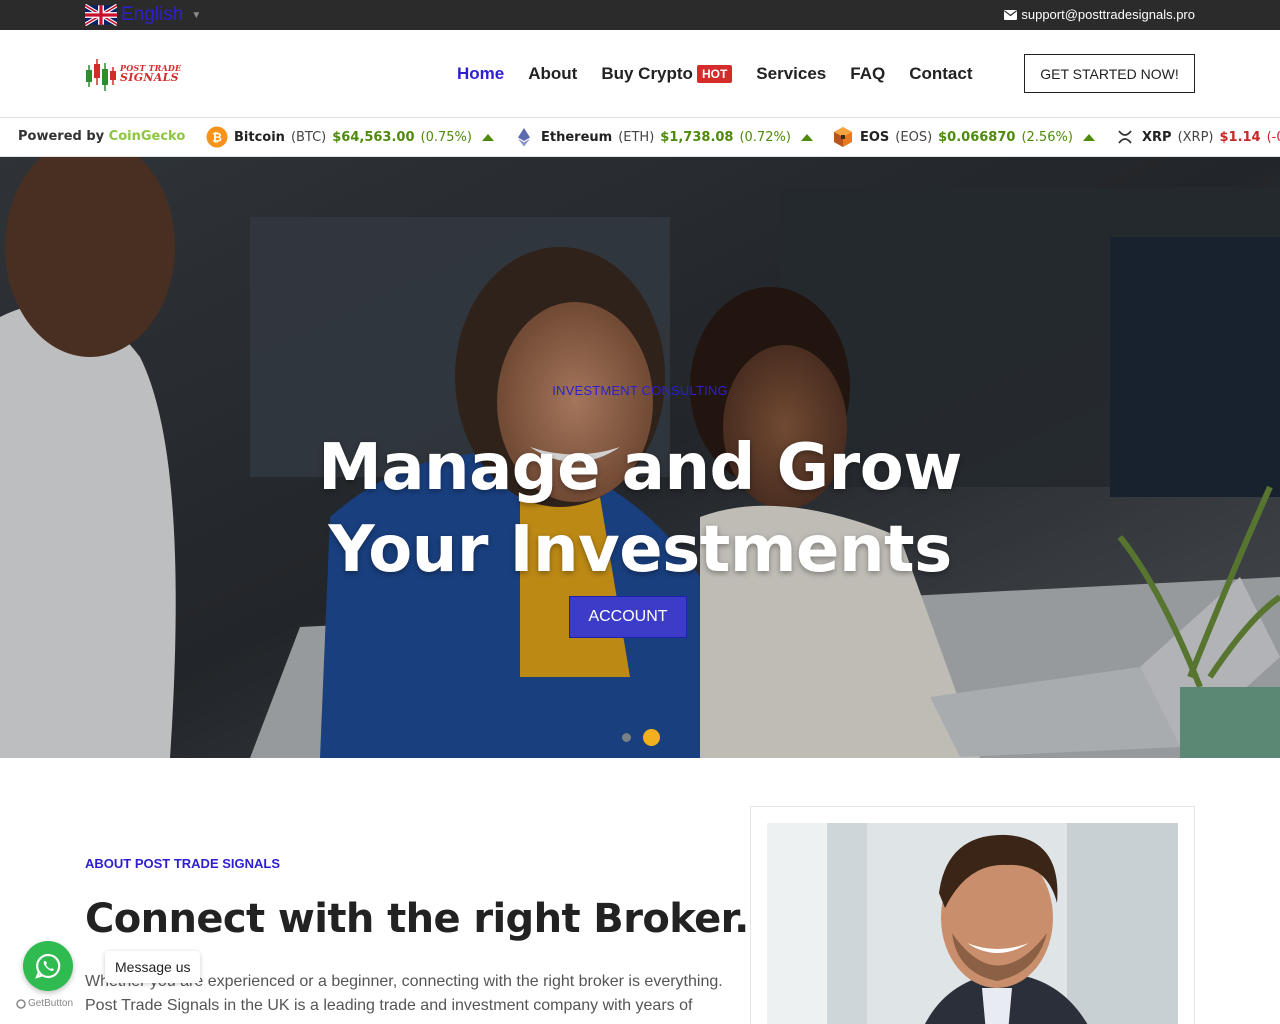 The height and width of the screenshot is (1024, 1280). What do you see at coordinates (647, 74) in the screenshot?
I see `nav-buy-crypto-label: Buy Crypto` at bounding box center [647, 74].